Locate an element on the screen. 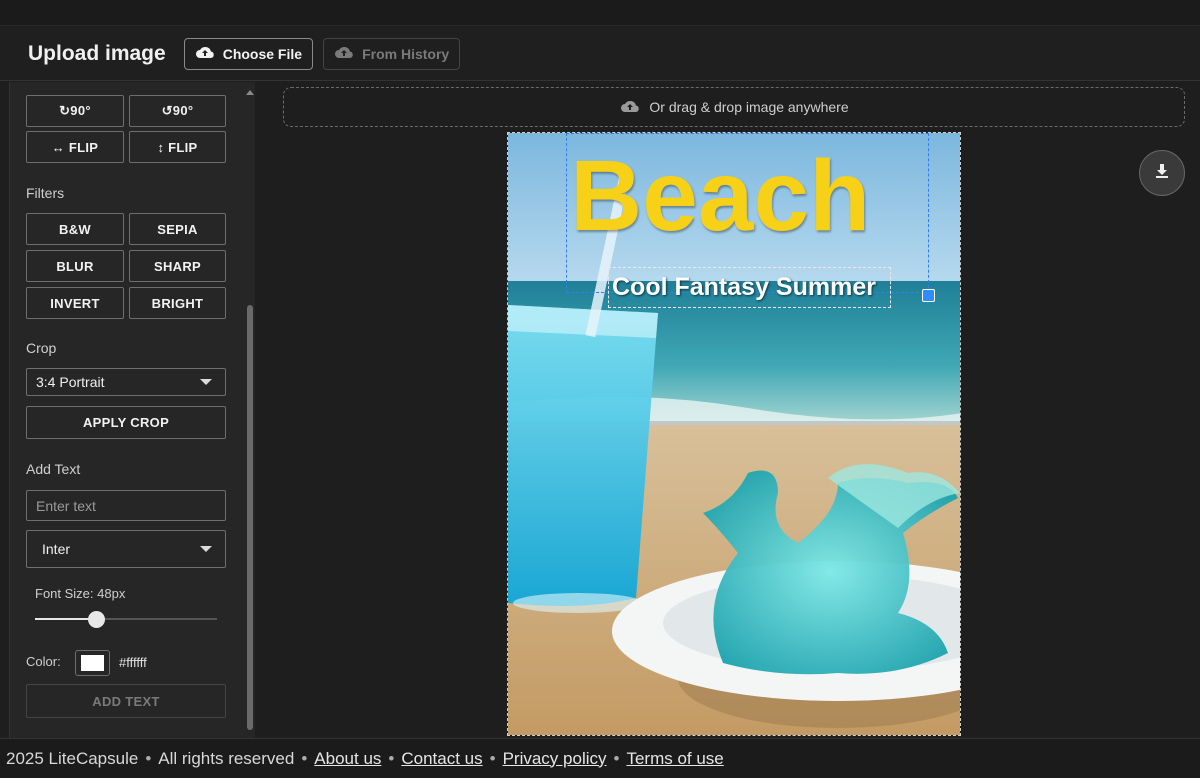 The height and width of the screenshot is (778, 1200). scroll-up-arrow-icon is located at coordinates (250, 92).